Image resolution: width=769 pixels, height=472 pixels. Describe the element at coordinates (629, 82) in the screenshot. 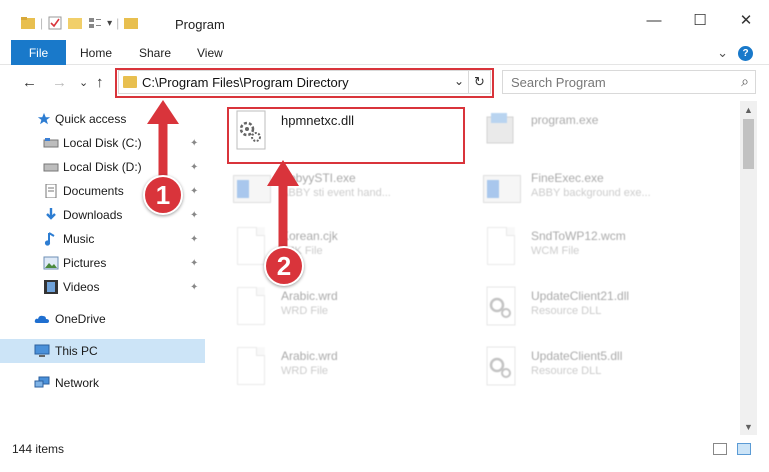

I see `search-box: Search Program ⌕` at that location.